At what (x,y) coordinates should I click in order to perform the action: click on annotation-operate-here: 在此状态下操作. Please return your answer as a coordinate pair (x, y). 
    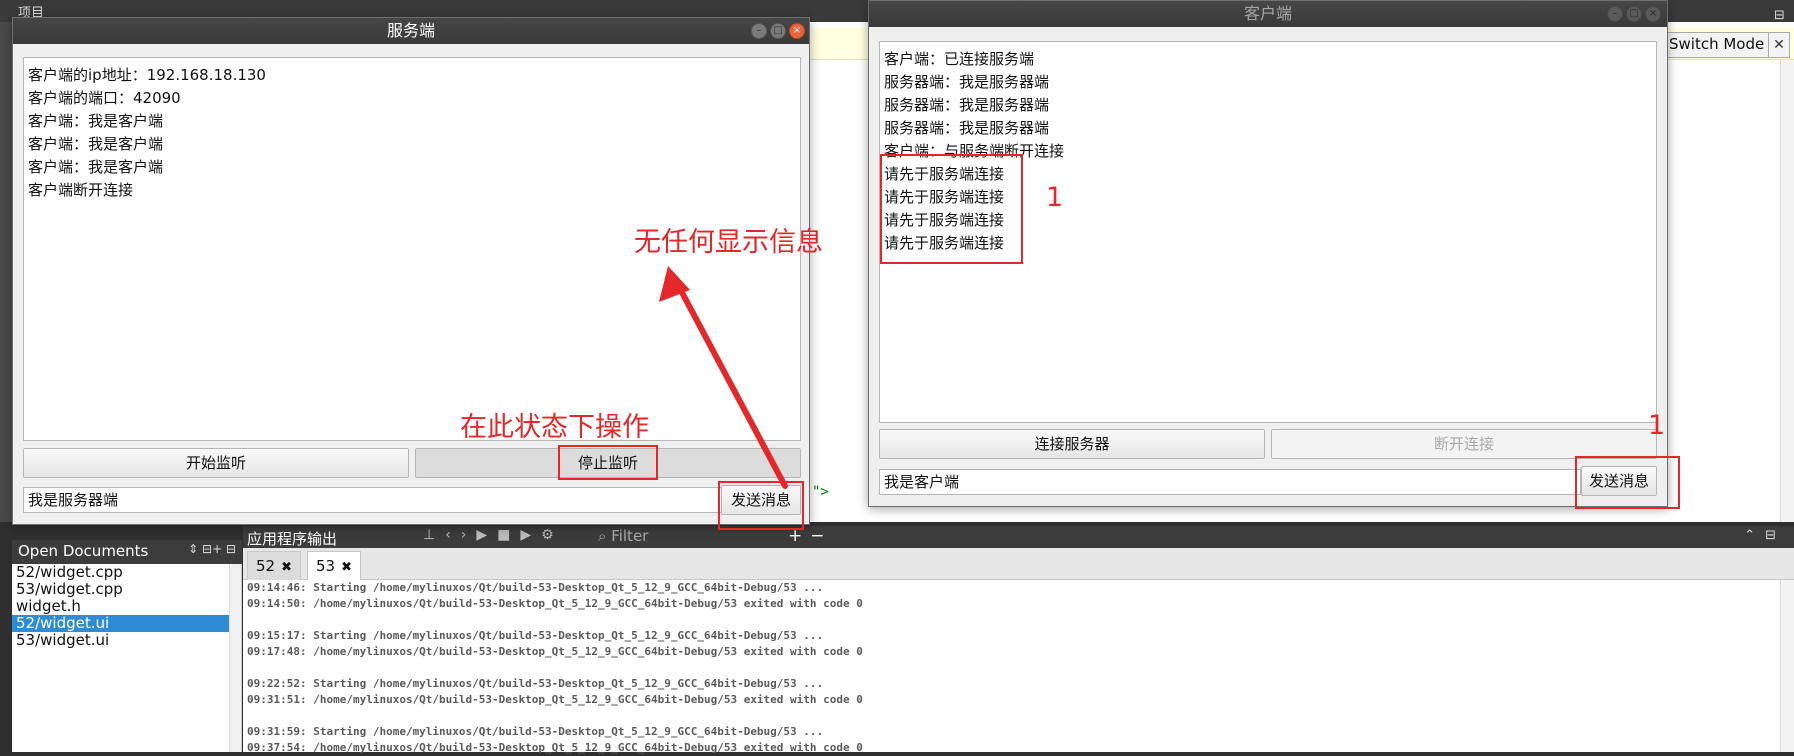
    Looking at the image, I should click on (554, 427).